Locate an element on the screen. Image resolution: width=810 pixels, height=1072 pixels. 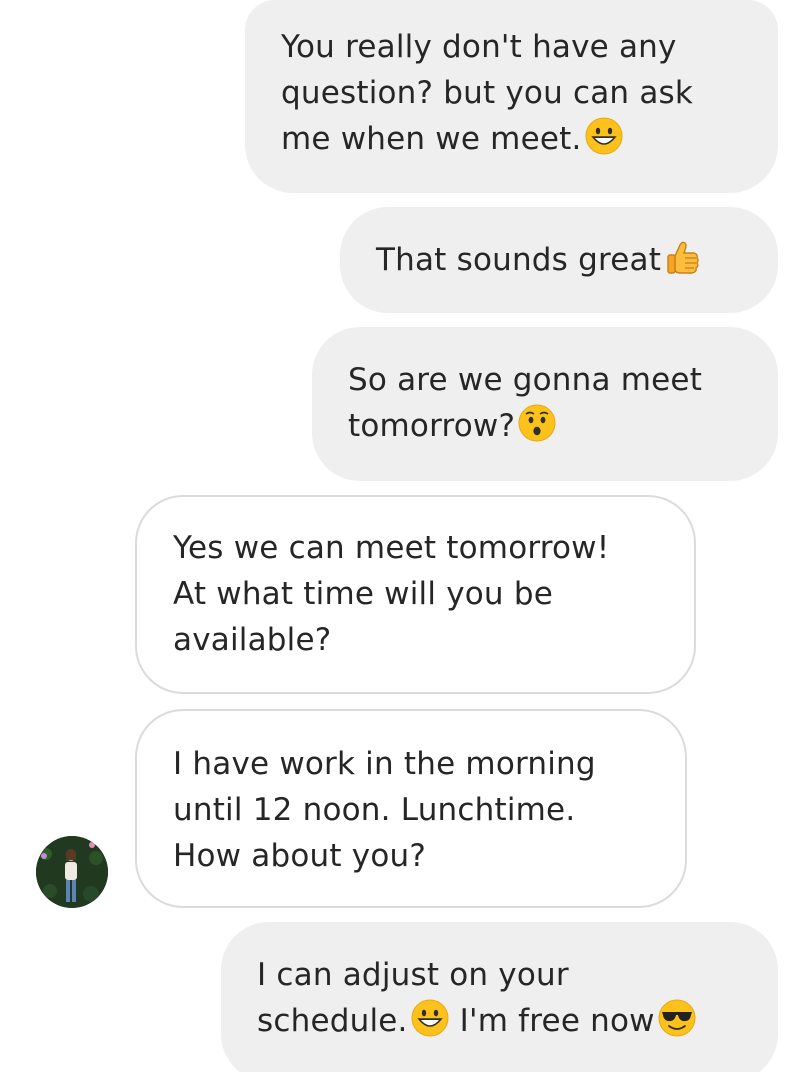
message-line: At what time will you be is located at coordinates (363, 594).